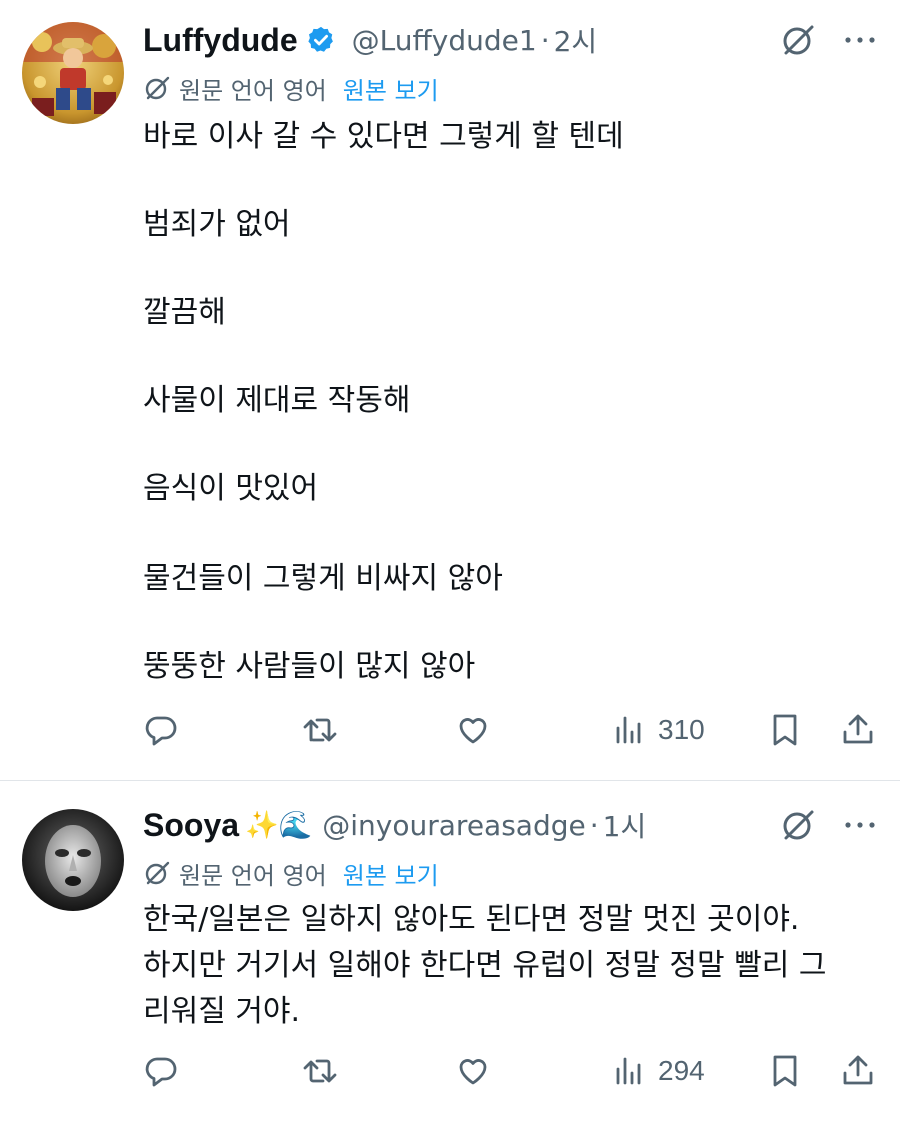 The height and width of the screenshot is (1121, 900). I want to click on action-bar: 310, so click(450, 731).